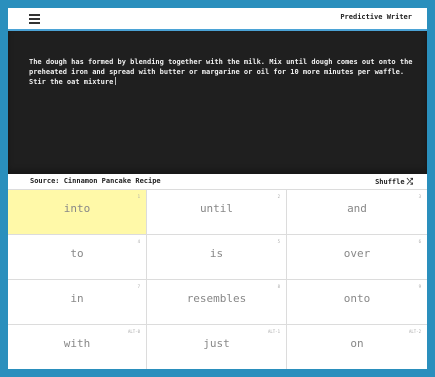 The width and height of the screenshot is (435, 377). Describe the element at coordinates (77, 208) in the screenshot. I see `suggestion-word: into` at that location.